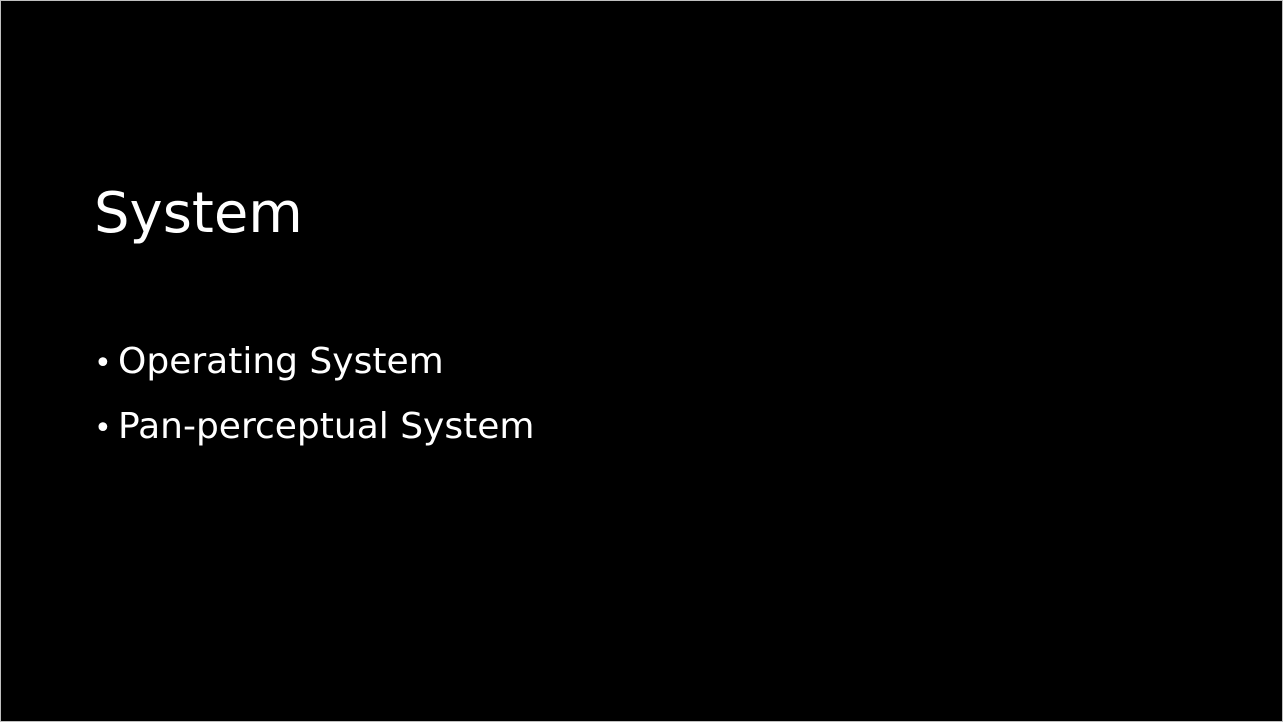 Image resolution: width=1283 pixels, height=722 pixels. Describe the element at coordinates (281, 361) in the screenshot. I see `bullet-text: Operating System` at that location.